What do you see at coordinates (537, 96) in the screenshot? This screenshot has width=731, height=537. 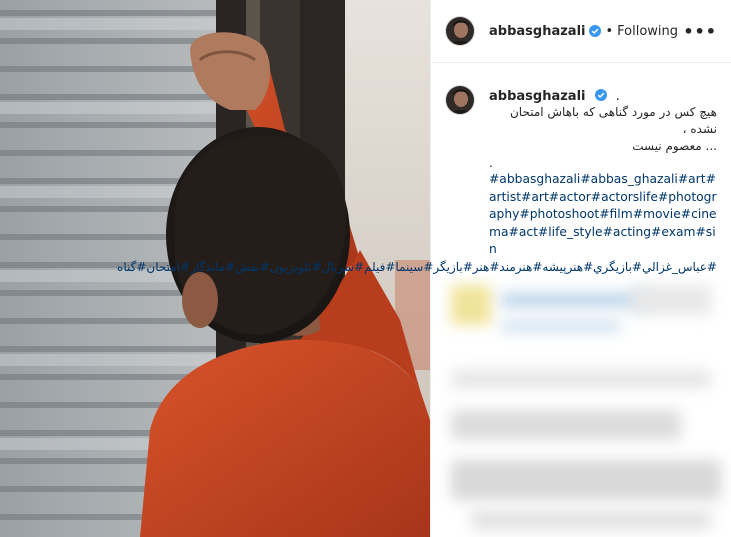 I see `caption-username: abbasghazali` at bounding box center [537, 96].